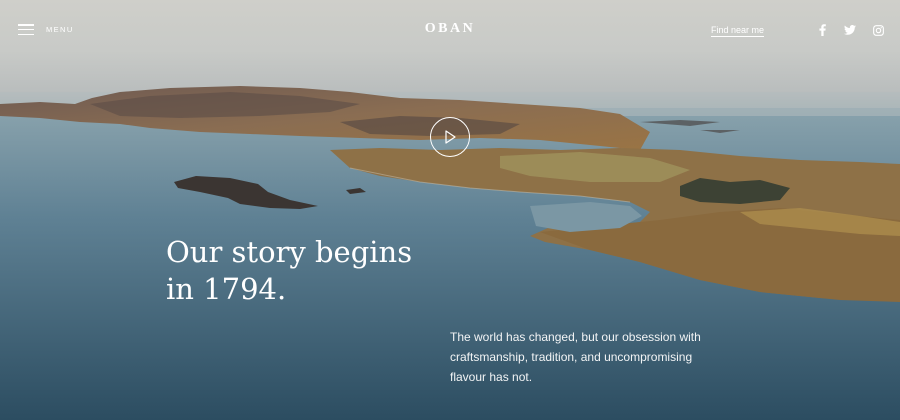 The height and width of the screenshot is (420, 900). Describe the element at coordinates (226, 289) in the screenshot. I see `hero-headline-line2: in 1794.` at that location.